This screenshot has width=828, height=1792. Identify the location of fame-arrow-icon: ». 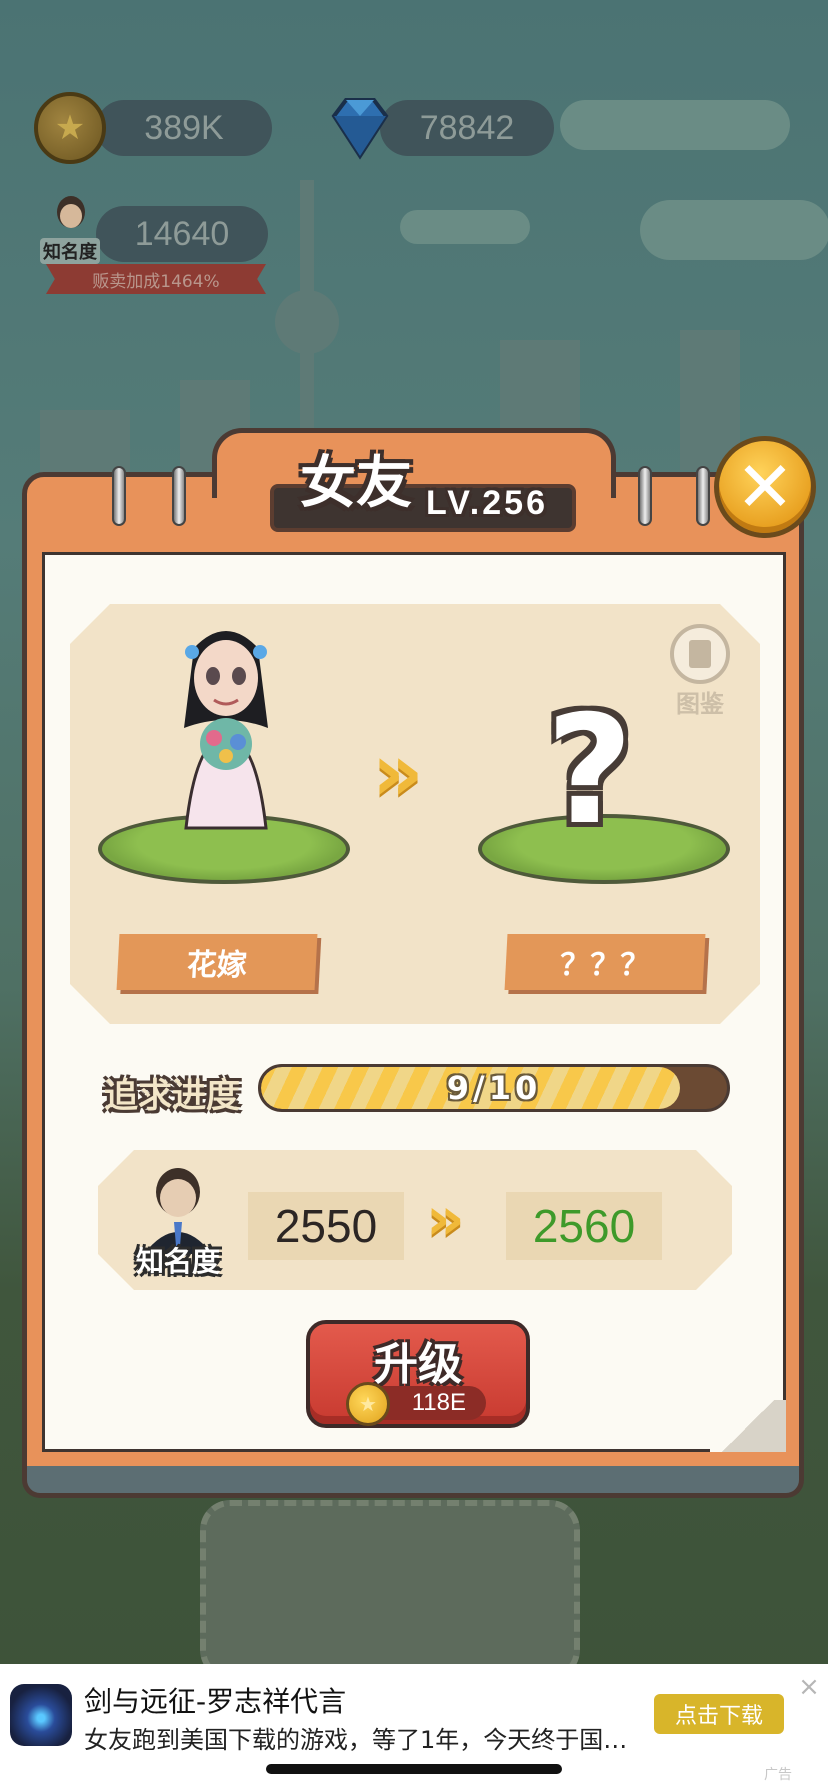
(445, 1219).